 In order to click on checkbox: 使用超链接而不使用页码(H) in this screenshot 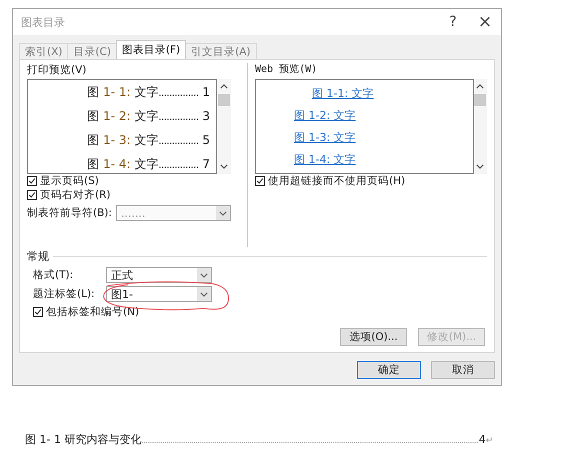, I will do `click(371, 181)`.